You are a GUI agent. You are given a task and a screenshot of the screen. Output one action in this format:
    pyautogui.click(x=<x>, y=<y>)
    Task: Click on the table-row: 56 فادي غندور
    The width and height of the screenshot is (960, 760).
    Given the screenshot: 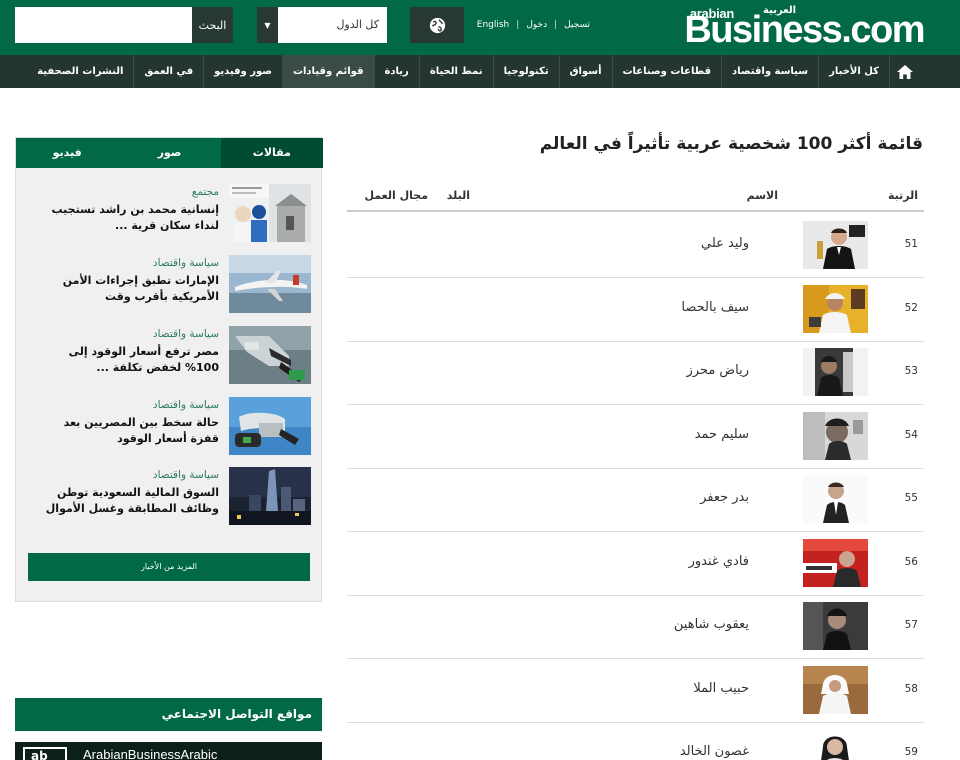 What is the action you would take?
    pyautogui.click(x=635, y=564)
    